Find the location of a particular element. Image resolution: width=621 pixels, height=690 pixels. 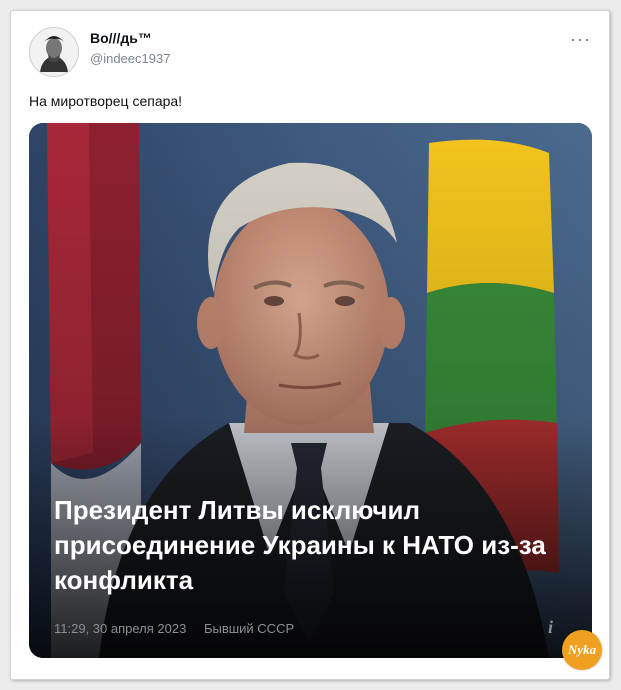

tweet-text: На миротворец сепара! is located at coordinates (106, 101).